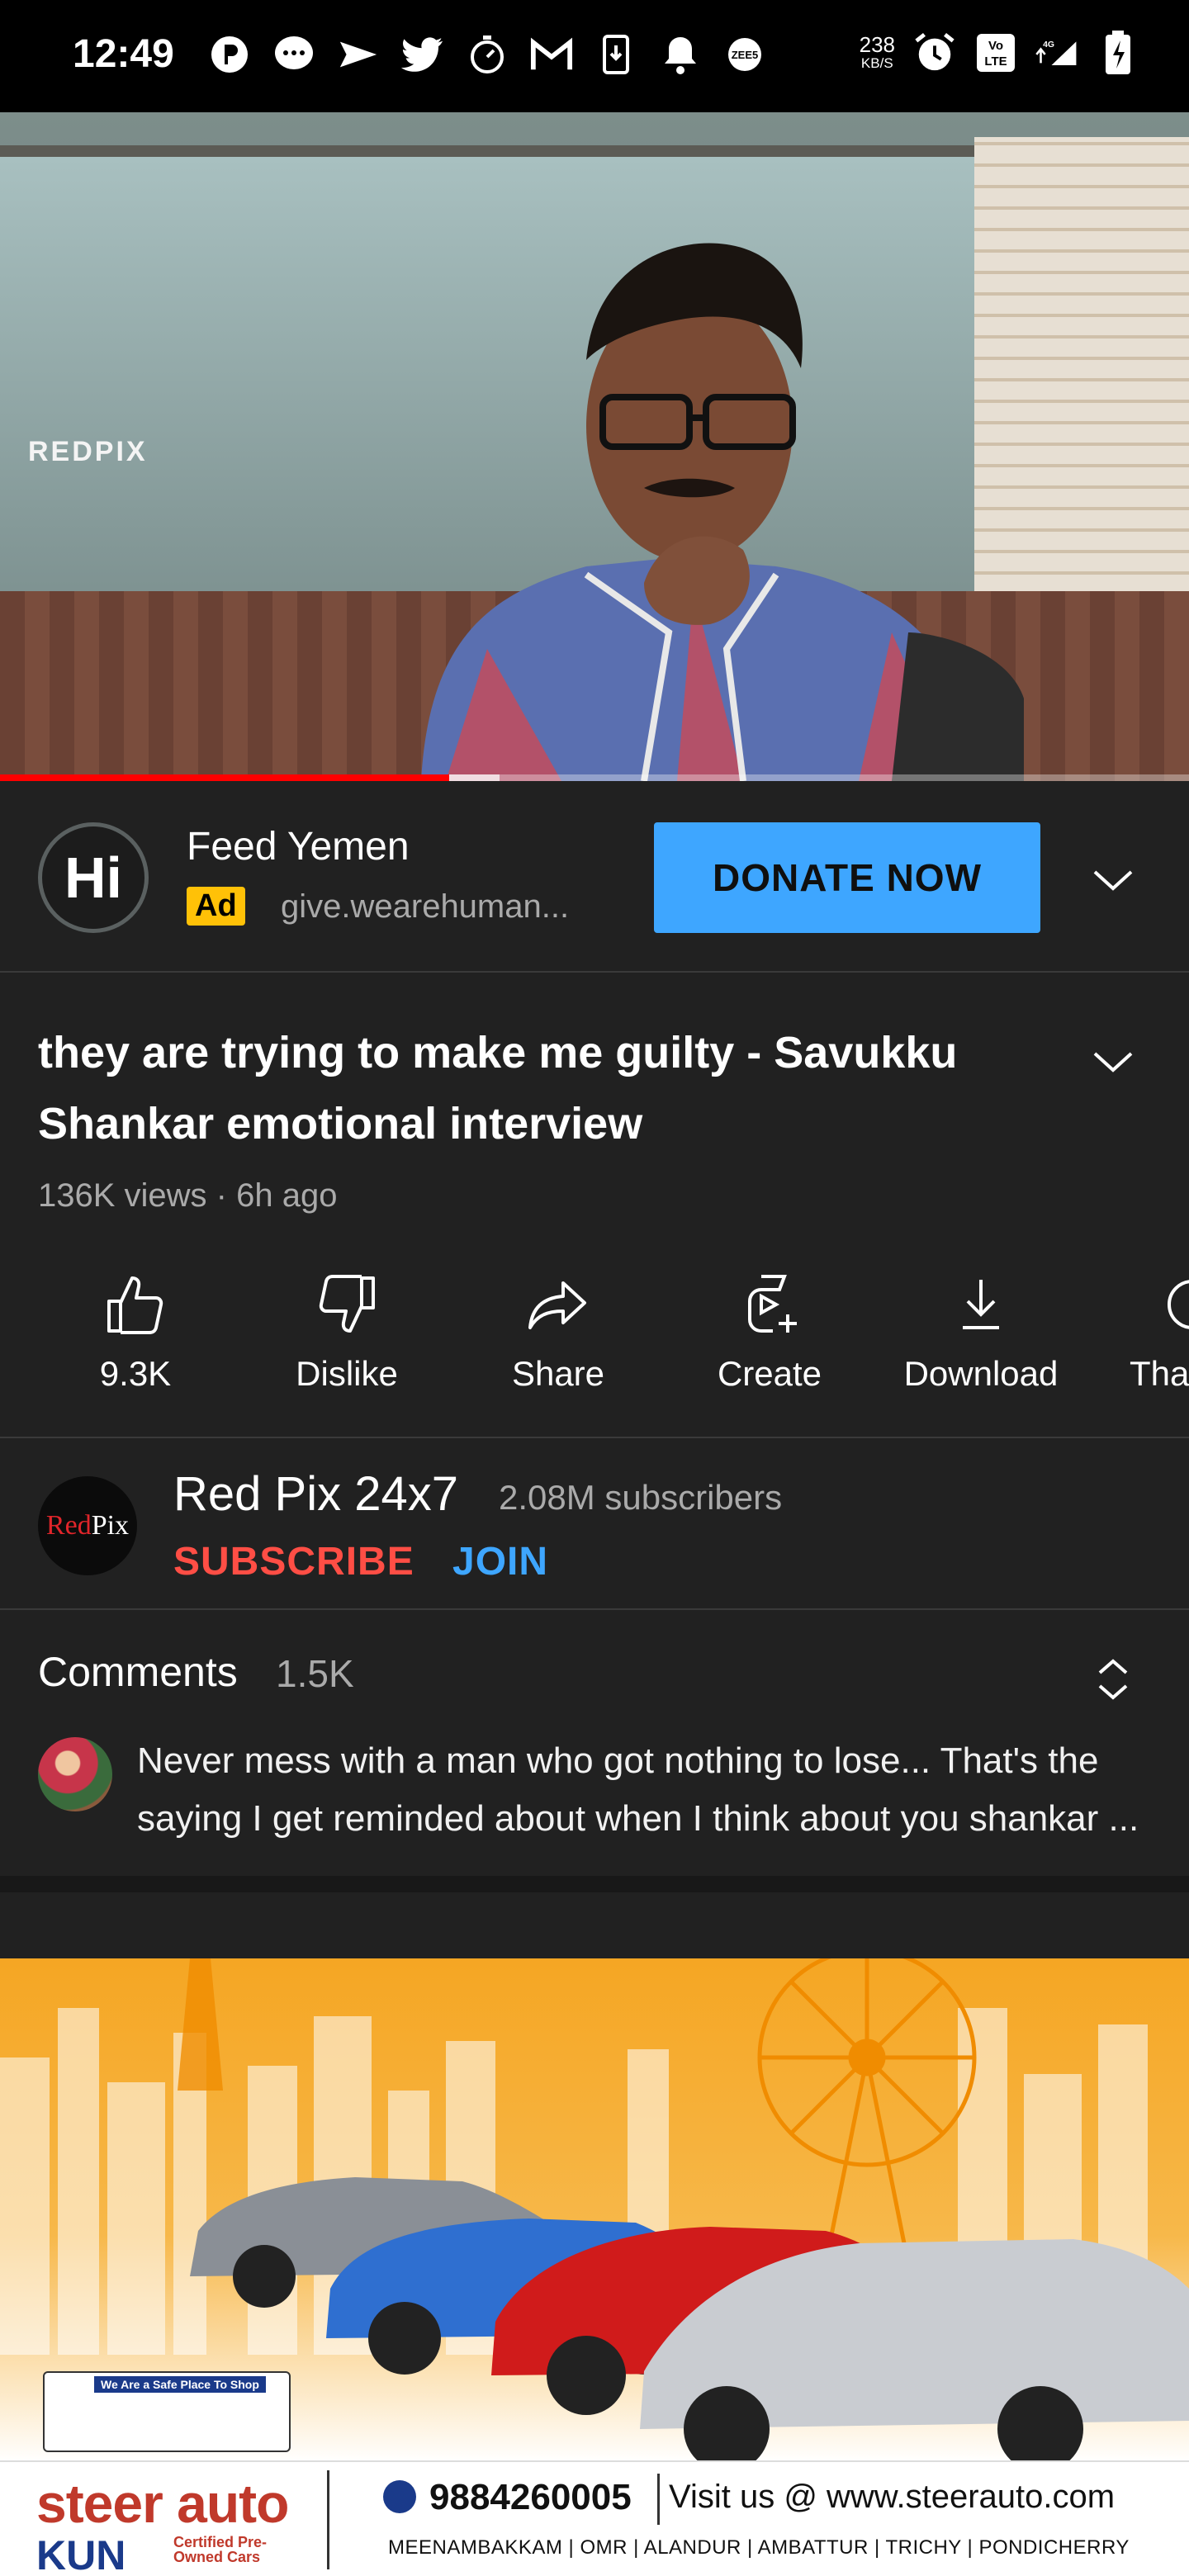 Image resolution: width=1189 pixels, height=2576 pixels. I want to click on bell-icon, so click(680, 54).